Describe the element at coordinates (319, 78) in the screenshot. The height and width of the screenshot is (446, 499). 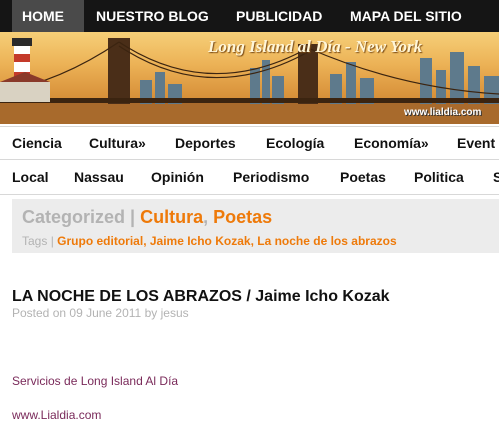
I see `city-skyline` at that location.